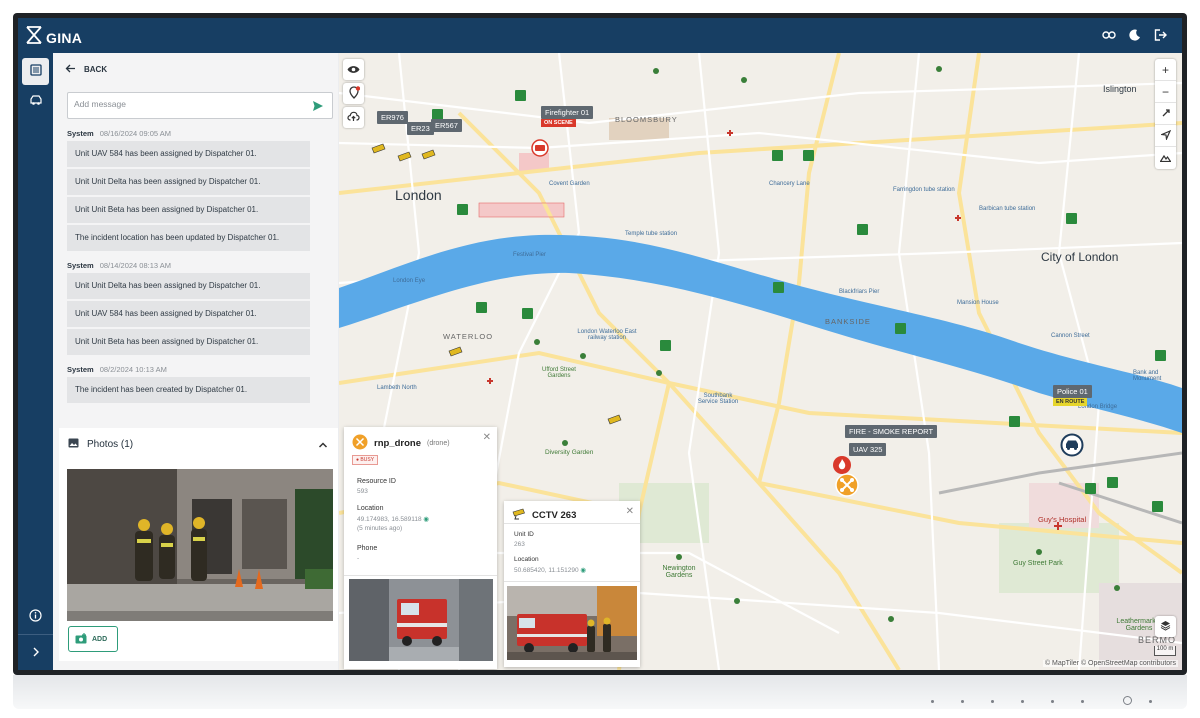  What do you see at coordinates (1160, 34) in the screenshot?
I see `logout-icon` at bounding box center [1160, 34].